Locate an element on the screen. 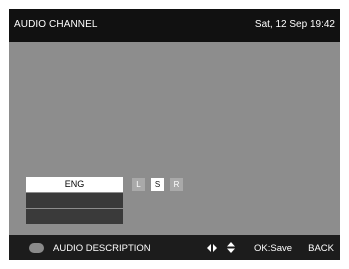 The width and height of the screenshot is (349, 269). date-time: Sat, 12 Sep 19:42 is located at coordinates (294, 24).